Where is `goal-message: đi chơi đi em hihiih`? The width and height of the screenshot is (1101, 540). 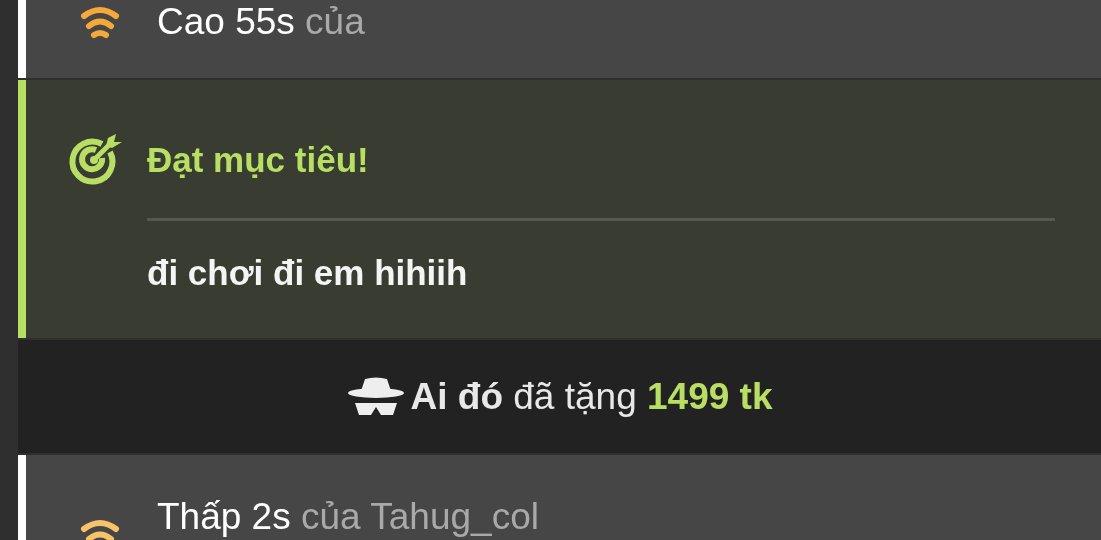
goal-message: đi chơi đi em hihiih is located at coordinates (601, 255).